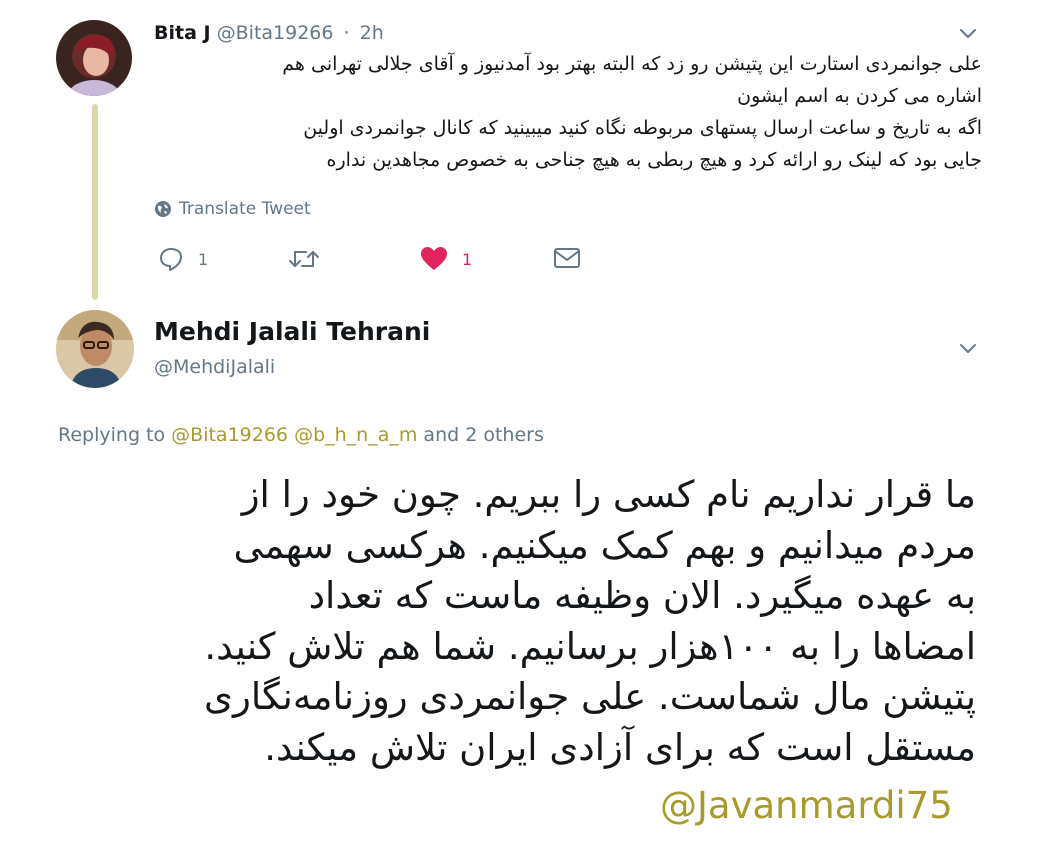 This screenshot has width=1041, height=844. What do you see at coordinates (467, 259) in the screenshot?
I see `like-count: 1` at bounding box center [467, 259].